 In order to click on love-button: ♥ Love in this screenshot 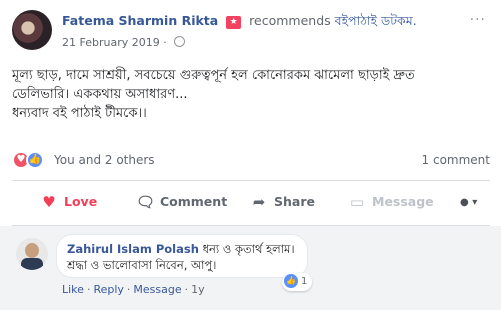, I will do `click(68, 202)`.